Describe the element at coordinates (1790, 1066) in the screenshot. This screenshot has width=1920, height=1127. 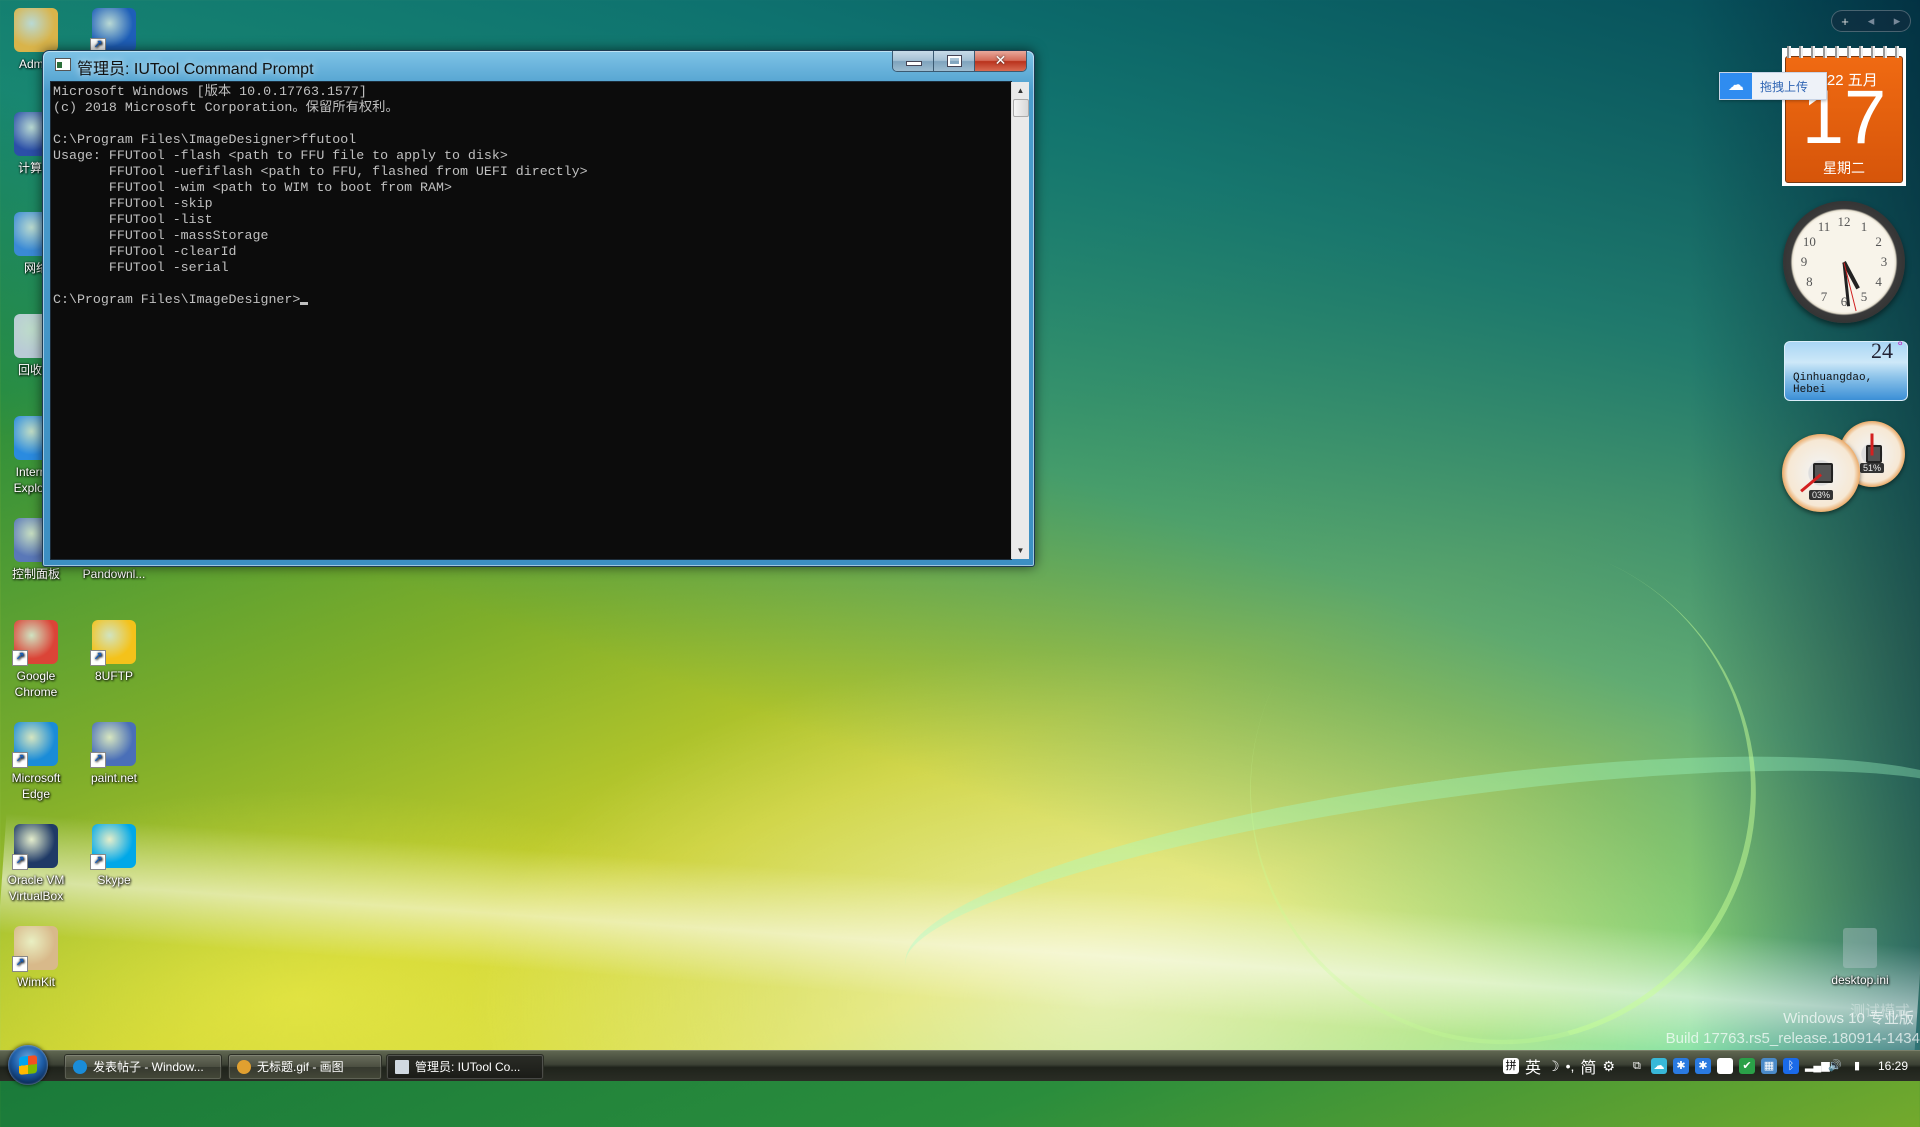
I see `bluetooth-icon: ᛒ` at that location.